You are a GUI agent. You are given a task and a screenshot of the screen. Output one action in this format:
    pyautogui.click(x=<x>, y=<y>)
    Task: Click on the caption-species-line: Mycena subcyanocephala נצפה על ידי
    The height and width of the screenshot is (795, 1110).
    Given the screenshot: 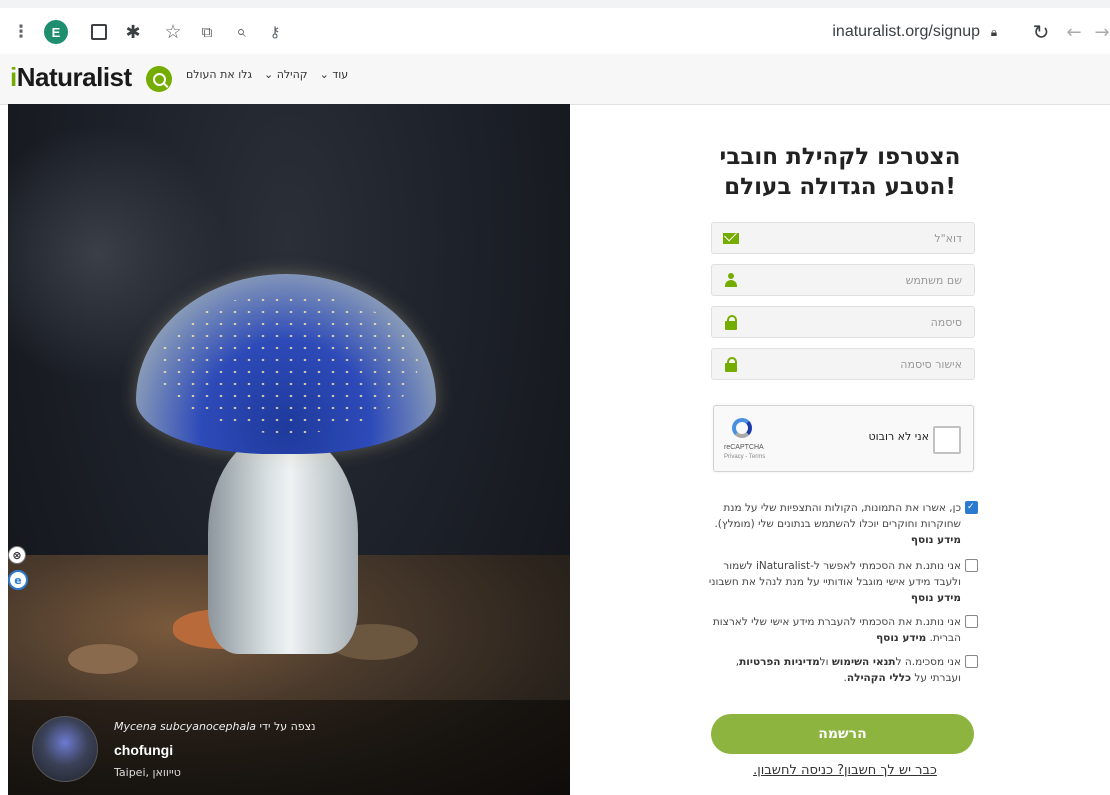 What is the action you would take?
    pyautogui.click(x=215, y=726)
    